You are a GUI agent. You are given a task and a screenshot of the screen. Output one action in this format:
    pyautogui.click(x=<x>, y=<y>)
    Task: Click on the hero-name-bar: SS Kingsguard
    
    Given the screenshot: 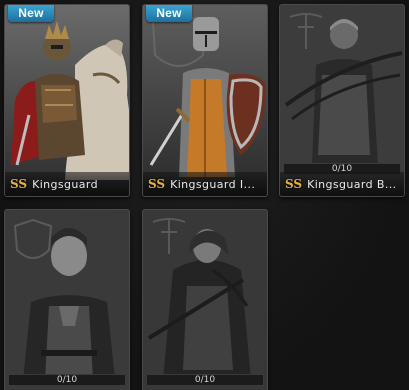 What is the action you would take?
    pyautogui.click(x=67, y=184)
    